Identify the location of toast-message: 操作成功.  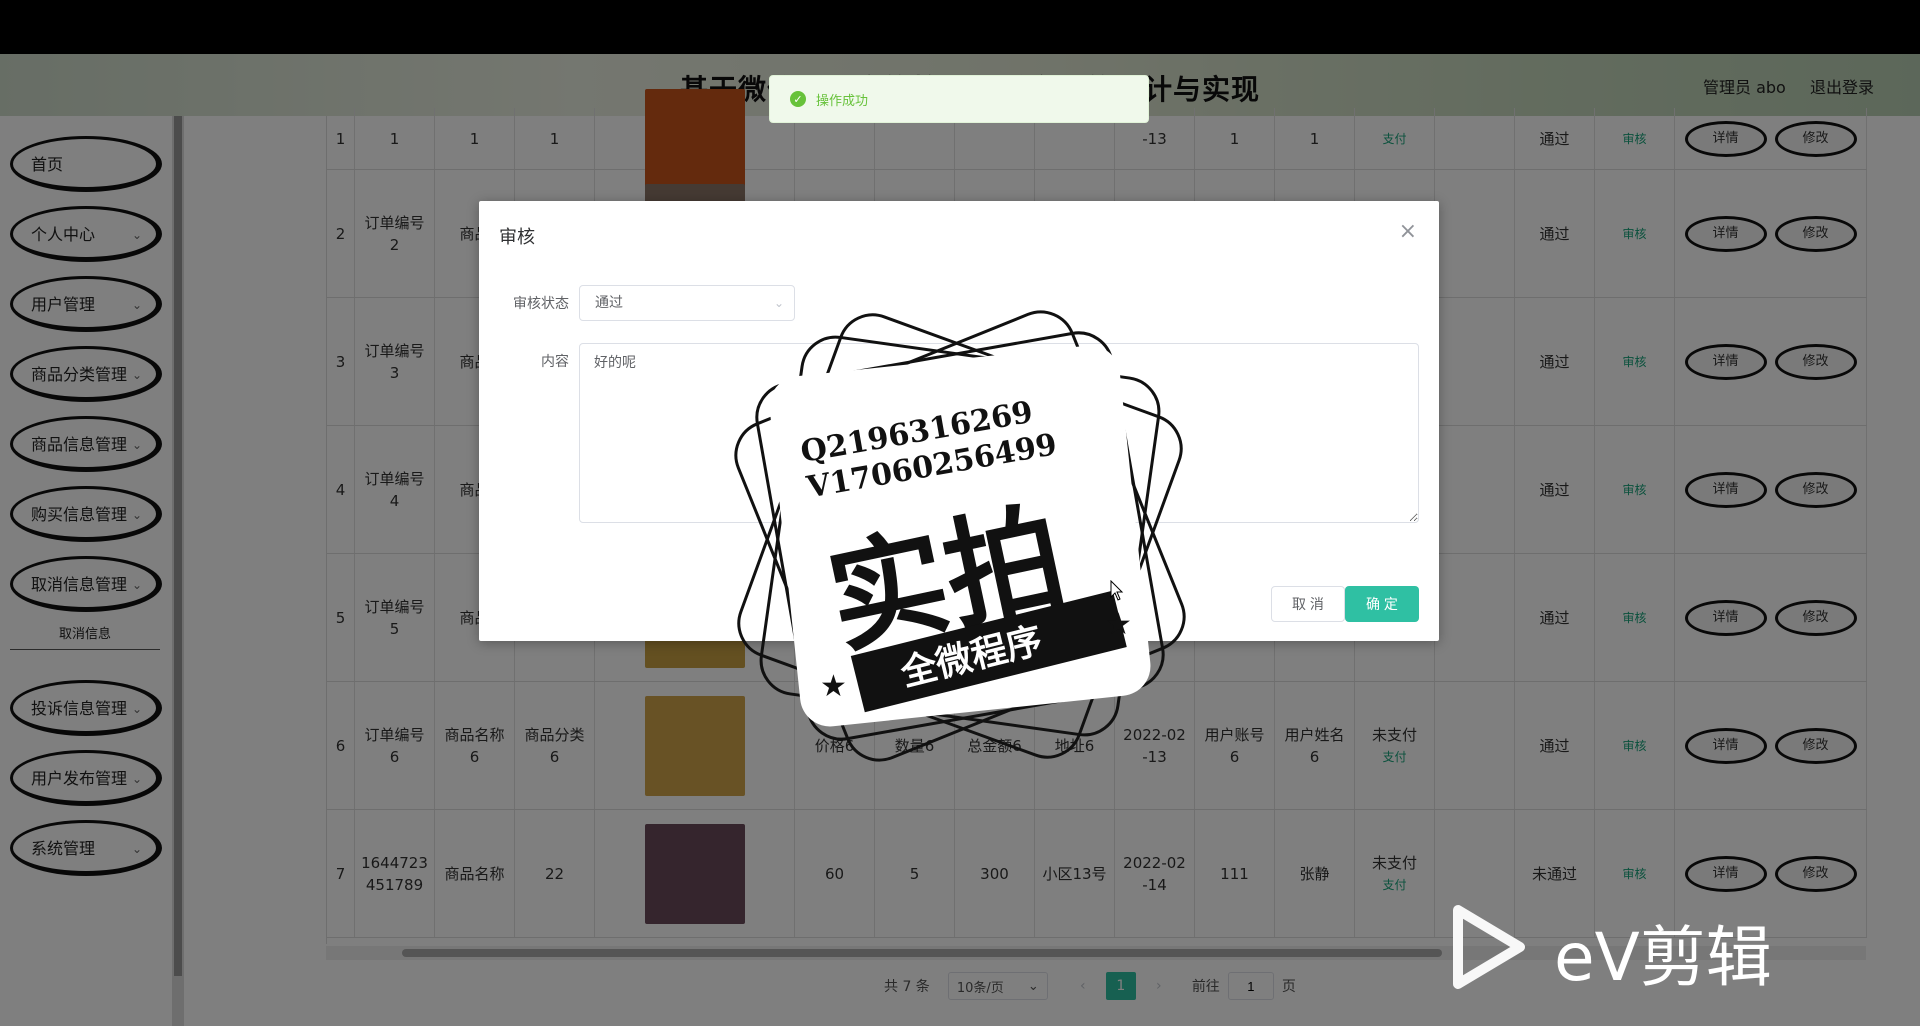
(842, 101).